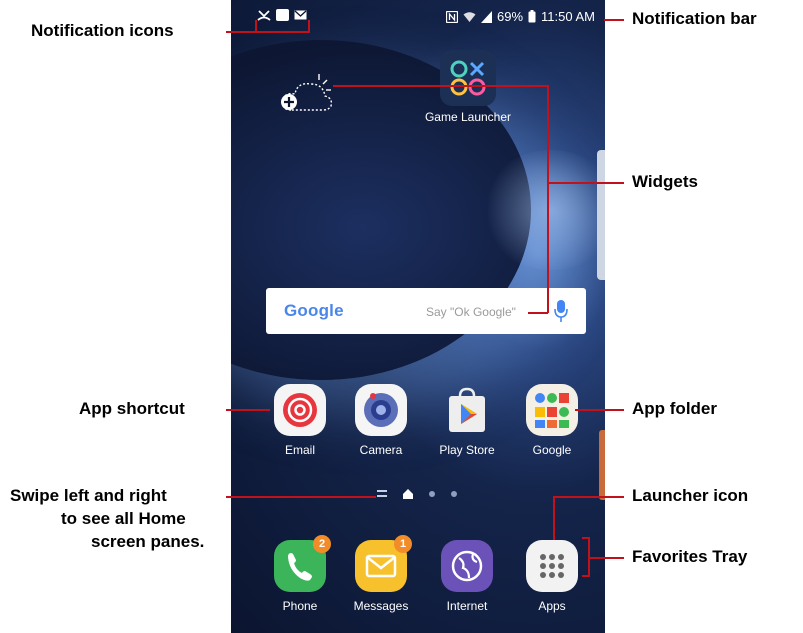 Image resolution: width=803 pixels, height=633 pixels. I want to click on camera-lens-icon, so click(381, 410).